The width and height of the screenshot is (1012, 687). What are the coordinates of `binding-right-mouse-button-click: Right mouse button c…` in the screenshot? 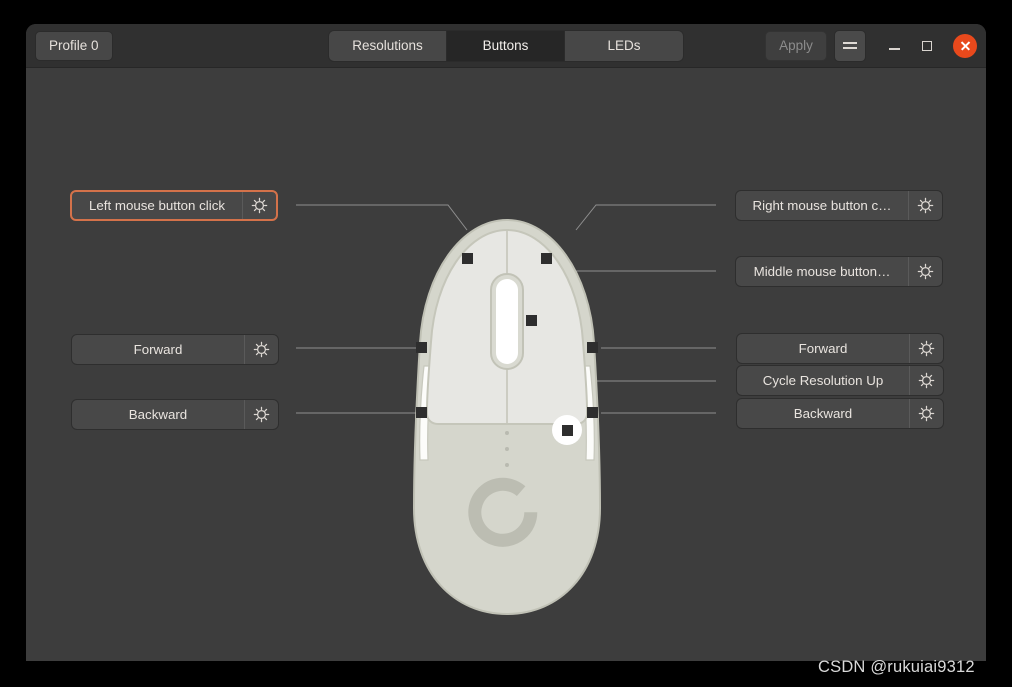 It's located at (839, 205).